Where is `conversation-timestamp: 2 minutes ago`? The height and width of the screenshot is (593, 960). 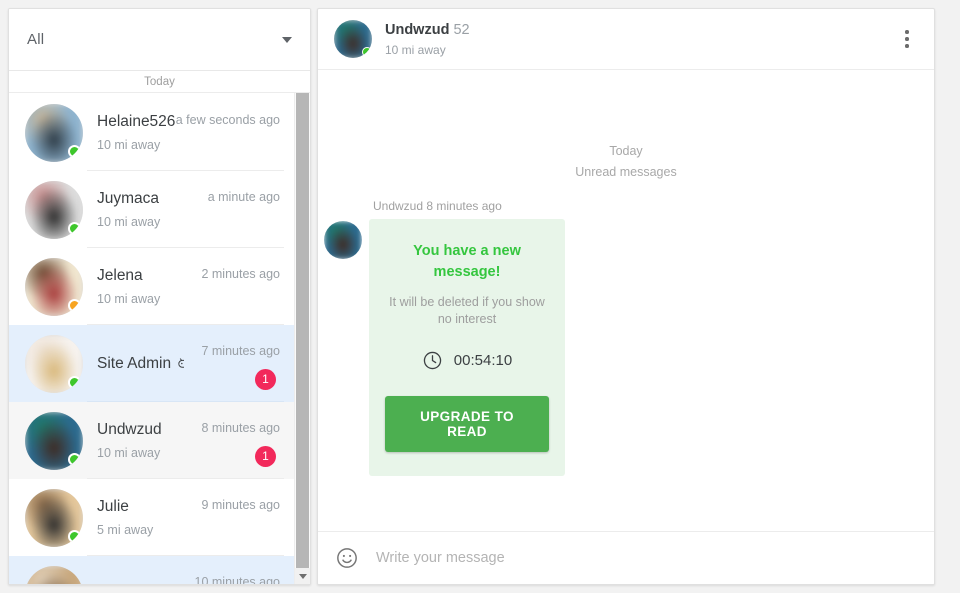 conversation-timestamp: 2 minutes ago is located at coordinates (240, 273).